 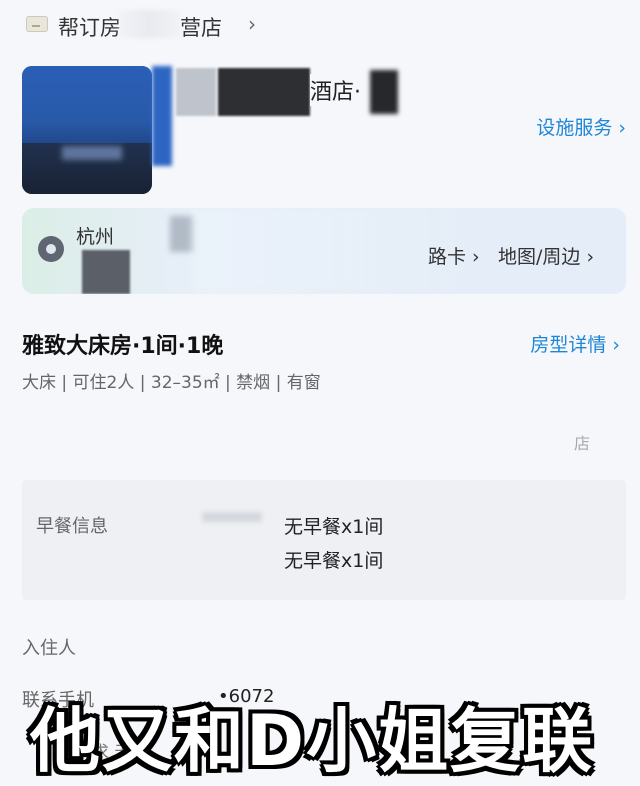 What do you see at coordinates (51, 249) in the screenshot?
I see `location-pin-icon` at bounding box center [51, 249].